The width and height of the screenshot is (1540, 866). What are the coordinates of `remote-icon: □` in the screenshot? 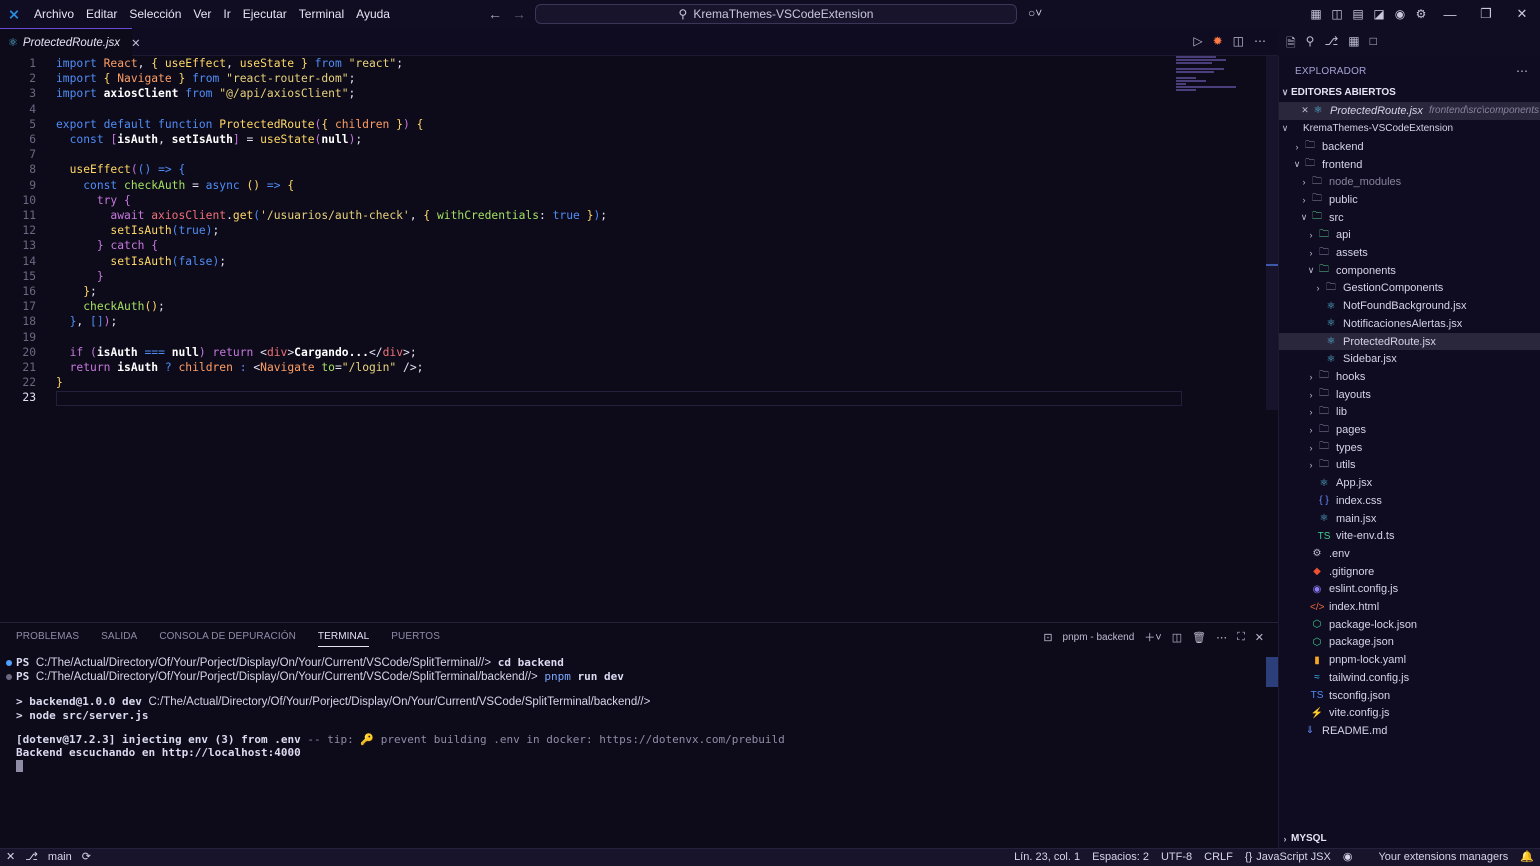 It's located at (1373, 44).